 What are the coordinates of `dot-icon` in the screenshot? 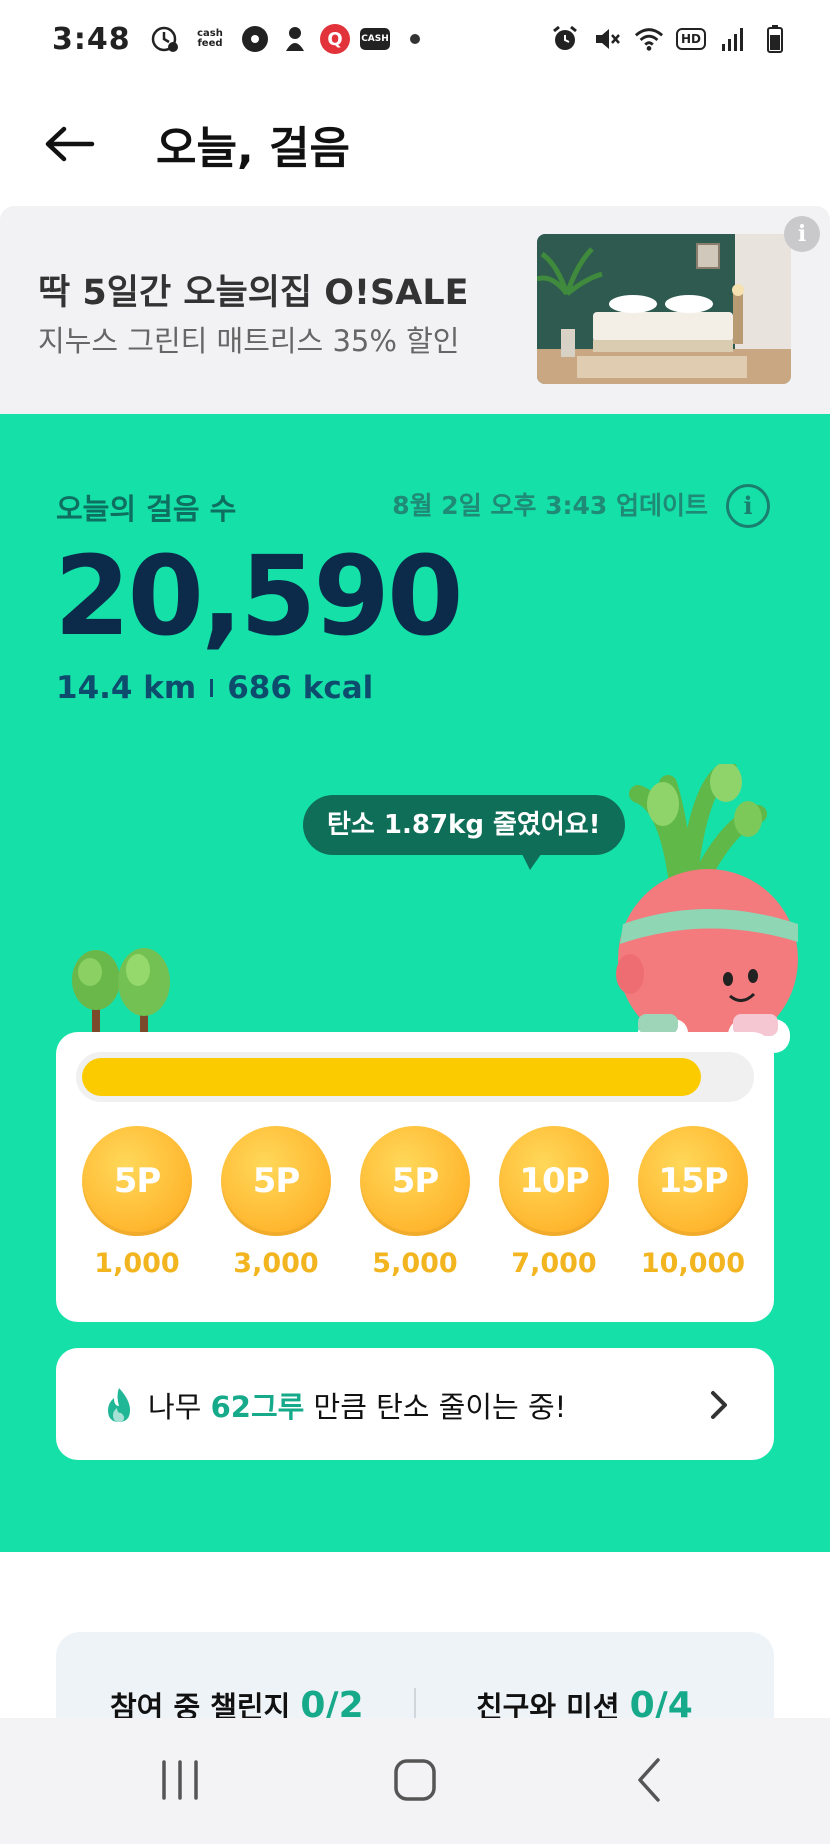 It's located at (415, 39).